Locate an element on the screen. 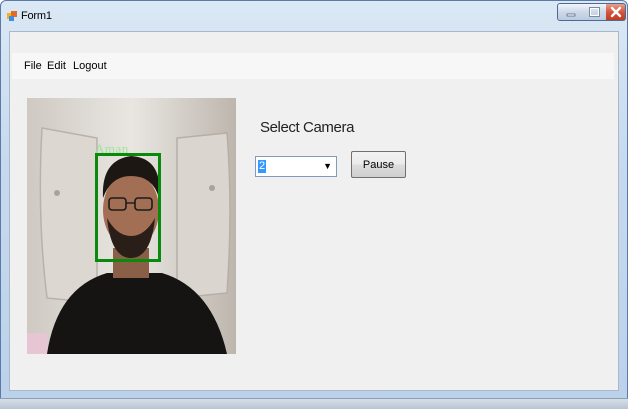  select-camera-label: Select Camera is located at coordinates (307, 127).